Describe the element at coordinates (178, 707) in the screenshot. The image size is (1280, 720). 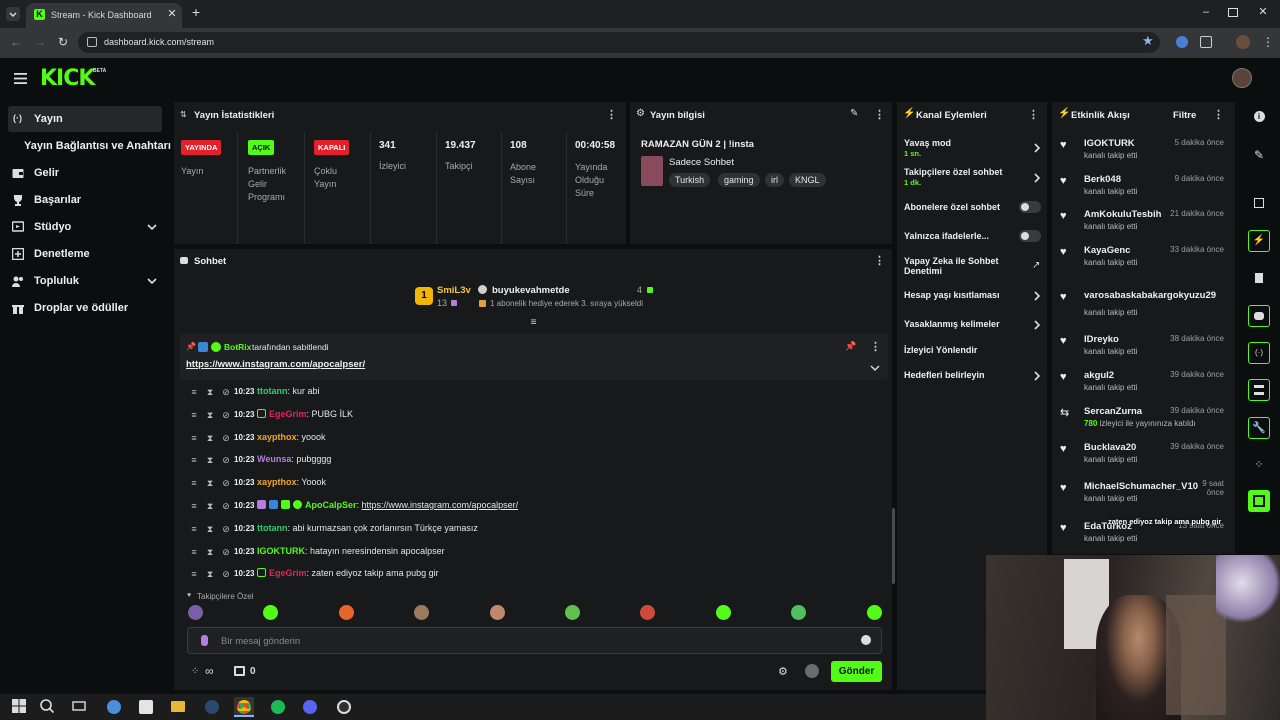
I see `file-explorer-icon` at that location.